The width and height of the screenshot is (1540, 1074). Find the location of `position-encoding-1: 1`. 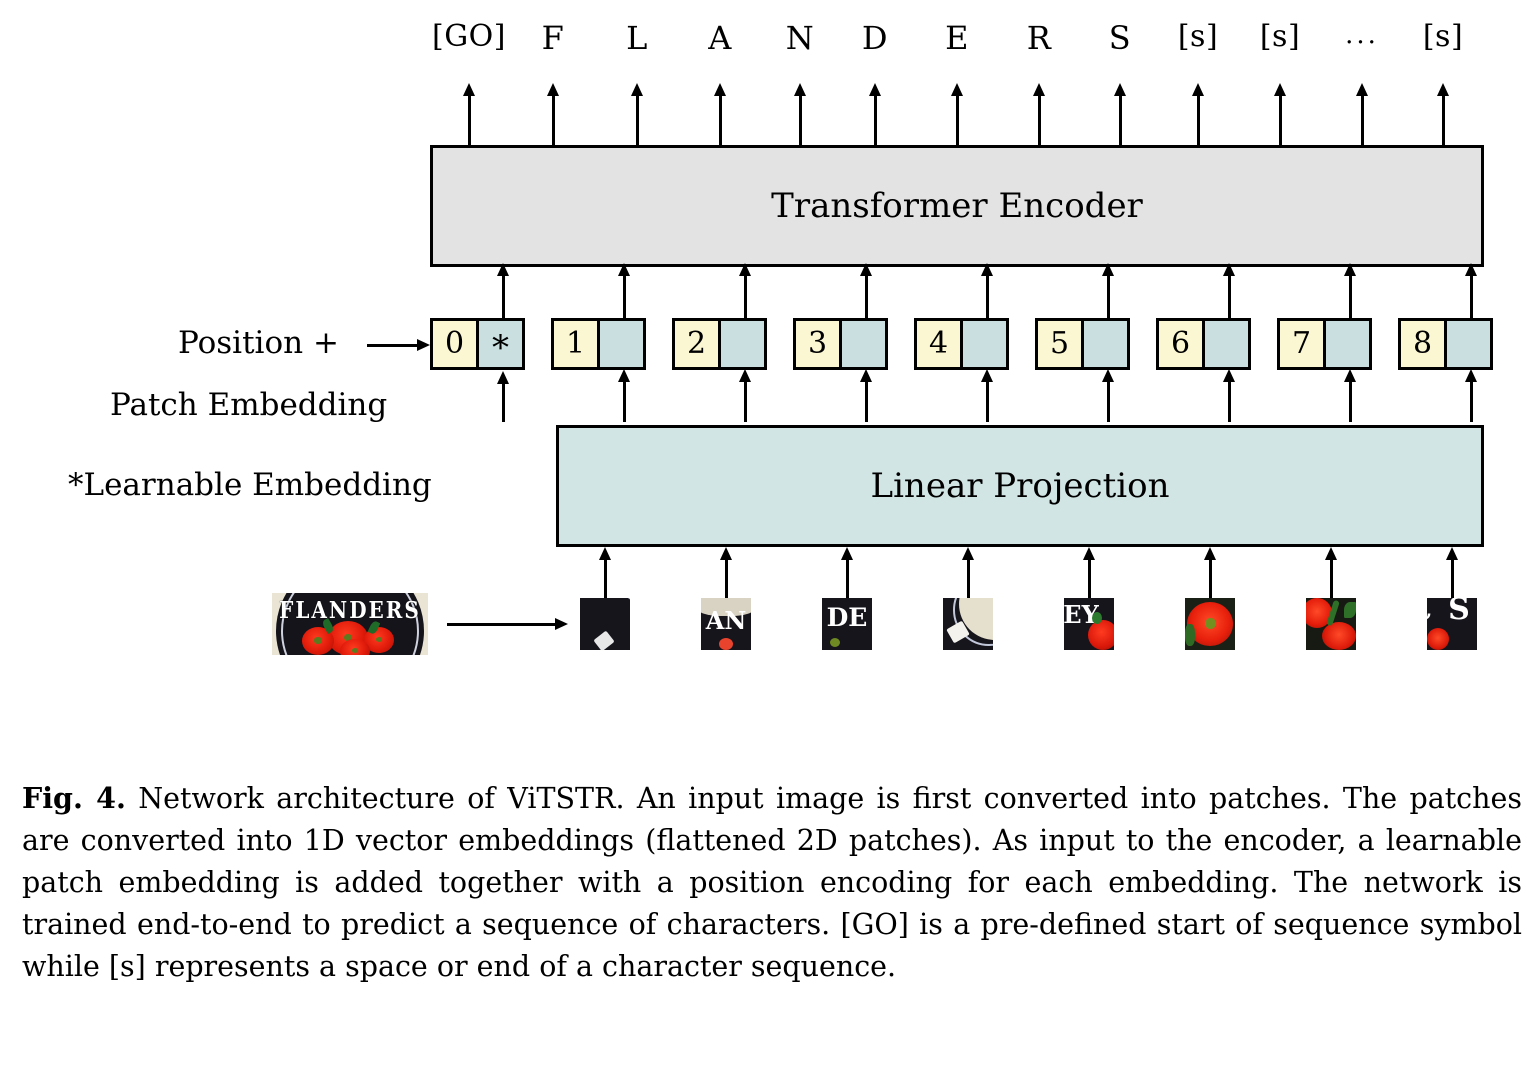

position-encoding-1: 1 is located at coordinates (575, 344).